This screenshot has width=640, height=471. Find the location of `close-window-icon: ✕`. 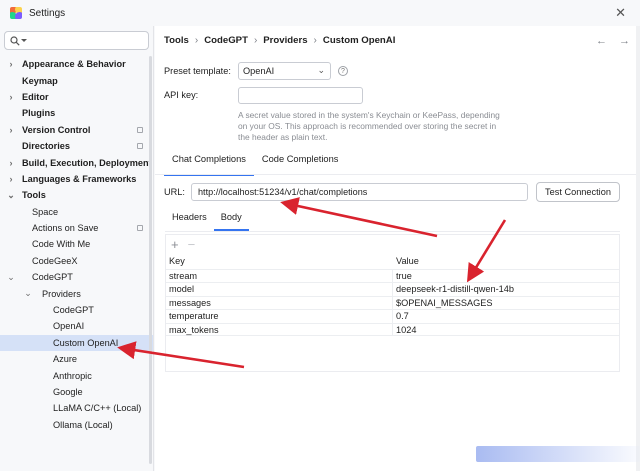

close-window-icon: ✕ is located at coordinates (620, 13).